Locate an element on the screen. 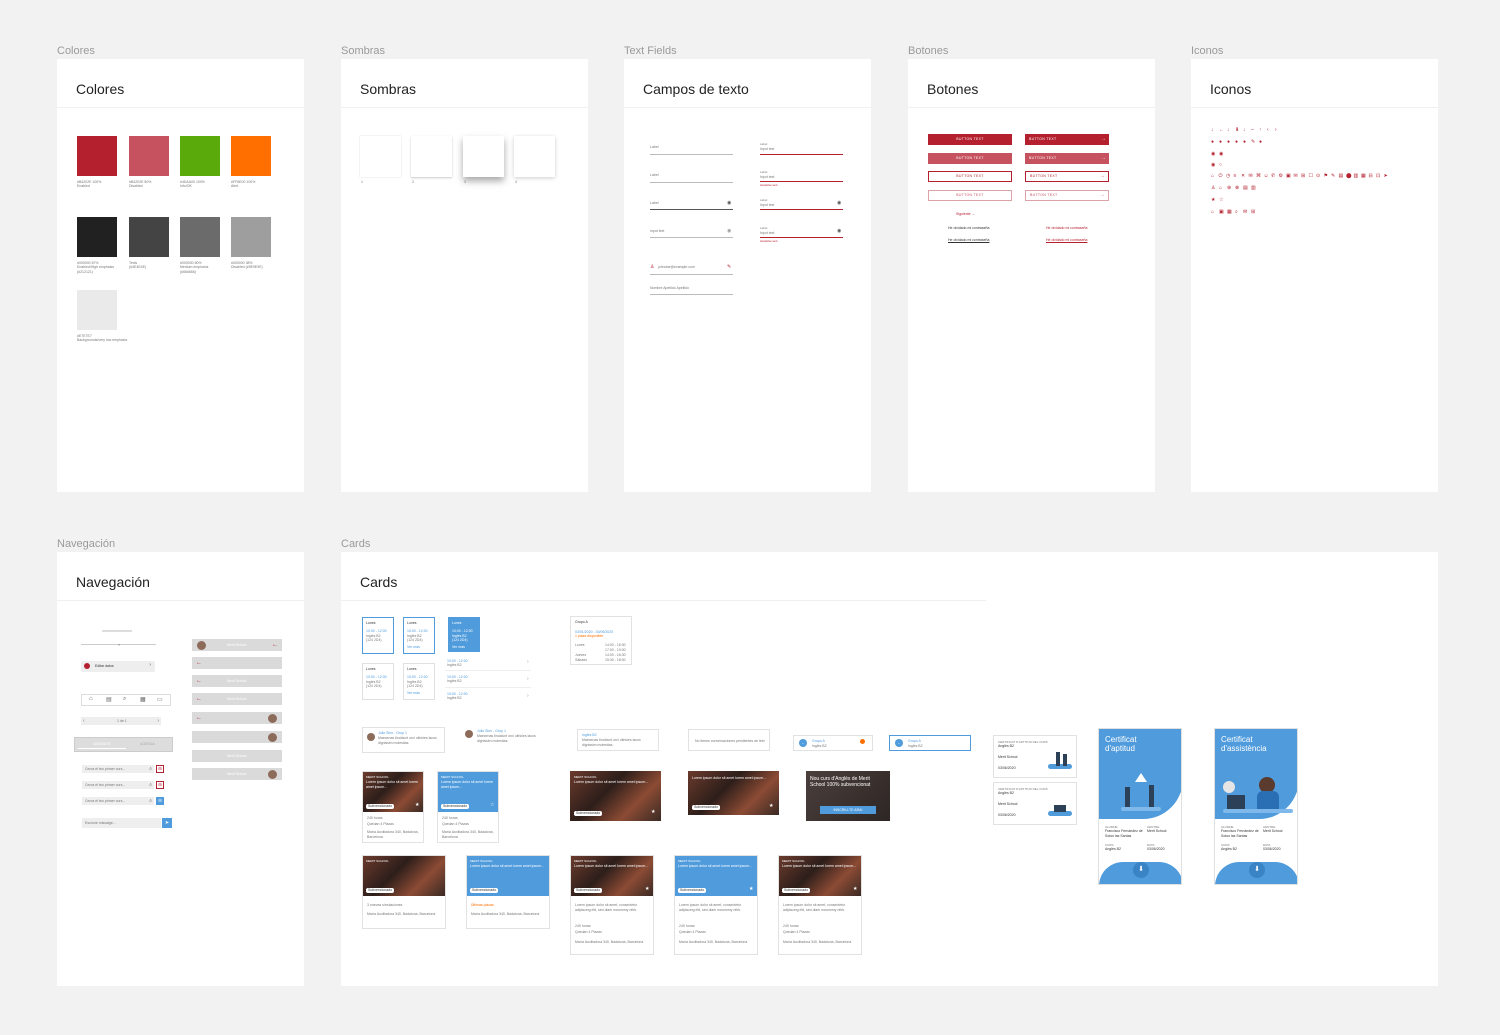 Image resolution: width=1500 pixels, height=1035 pixels. disabled-button: BUTTON TEXT is located at coordinates (970, 158).